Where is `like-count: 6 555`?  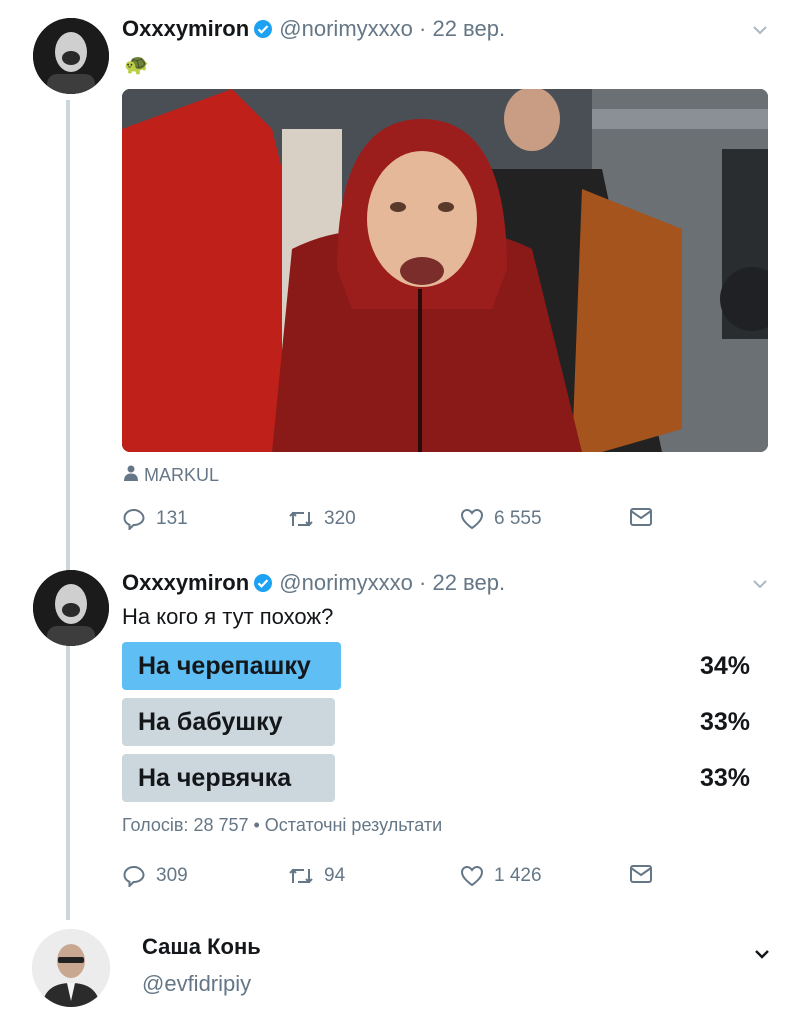 like-count: 6 555 is located at coordinates (518, 518).